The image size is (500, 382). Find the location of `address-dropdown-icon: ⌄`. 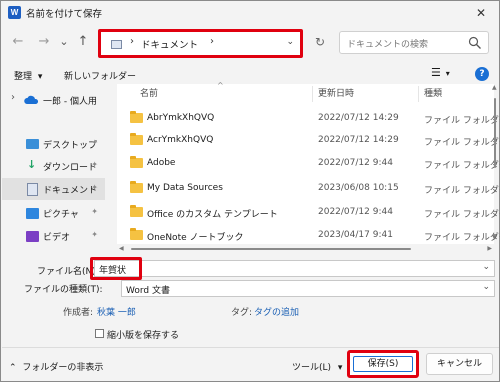

address-dropdown-icon: ⌄ is located at coordinates (290, 42).